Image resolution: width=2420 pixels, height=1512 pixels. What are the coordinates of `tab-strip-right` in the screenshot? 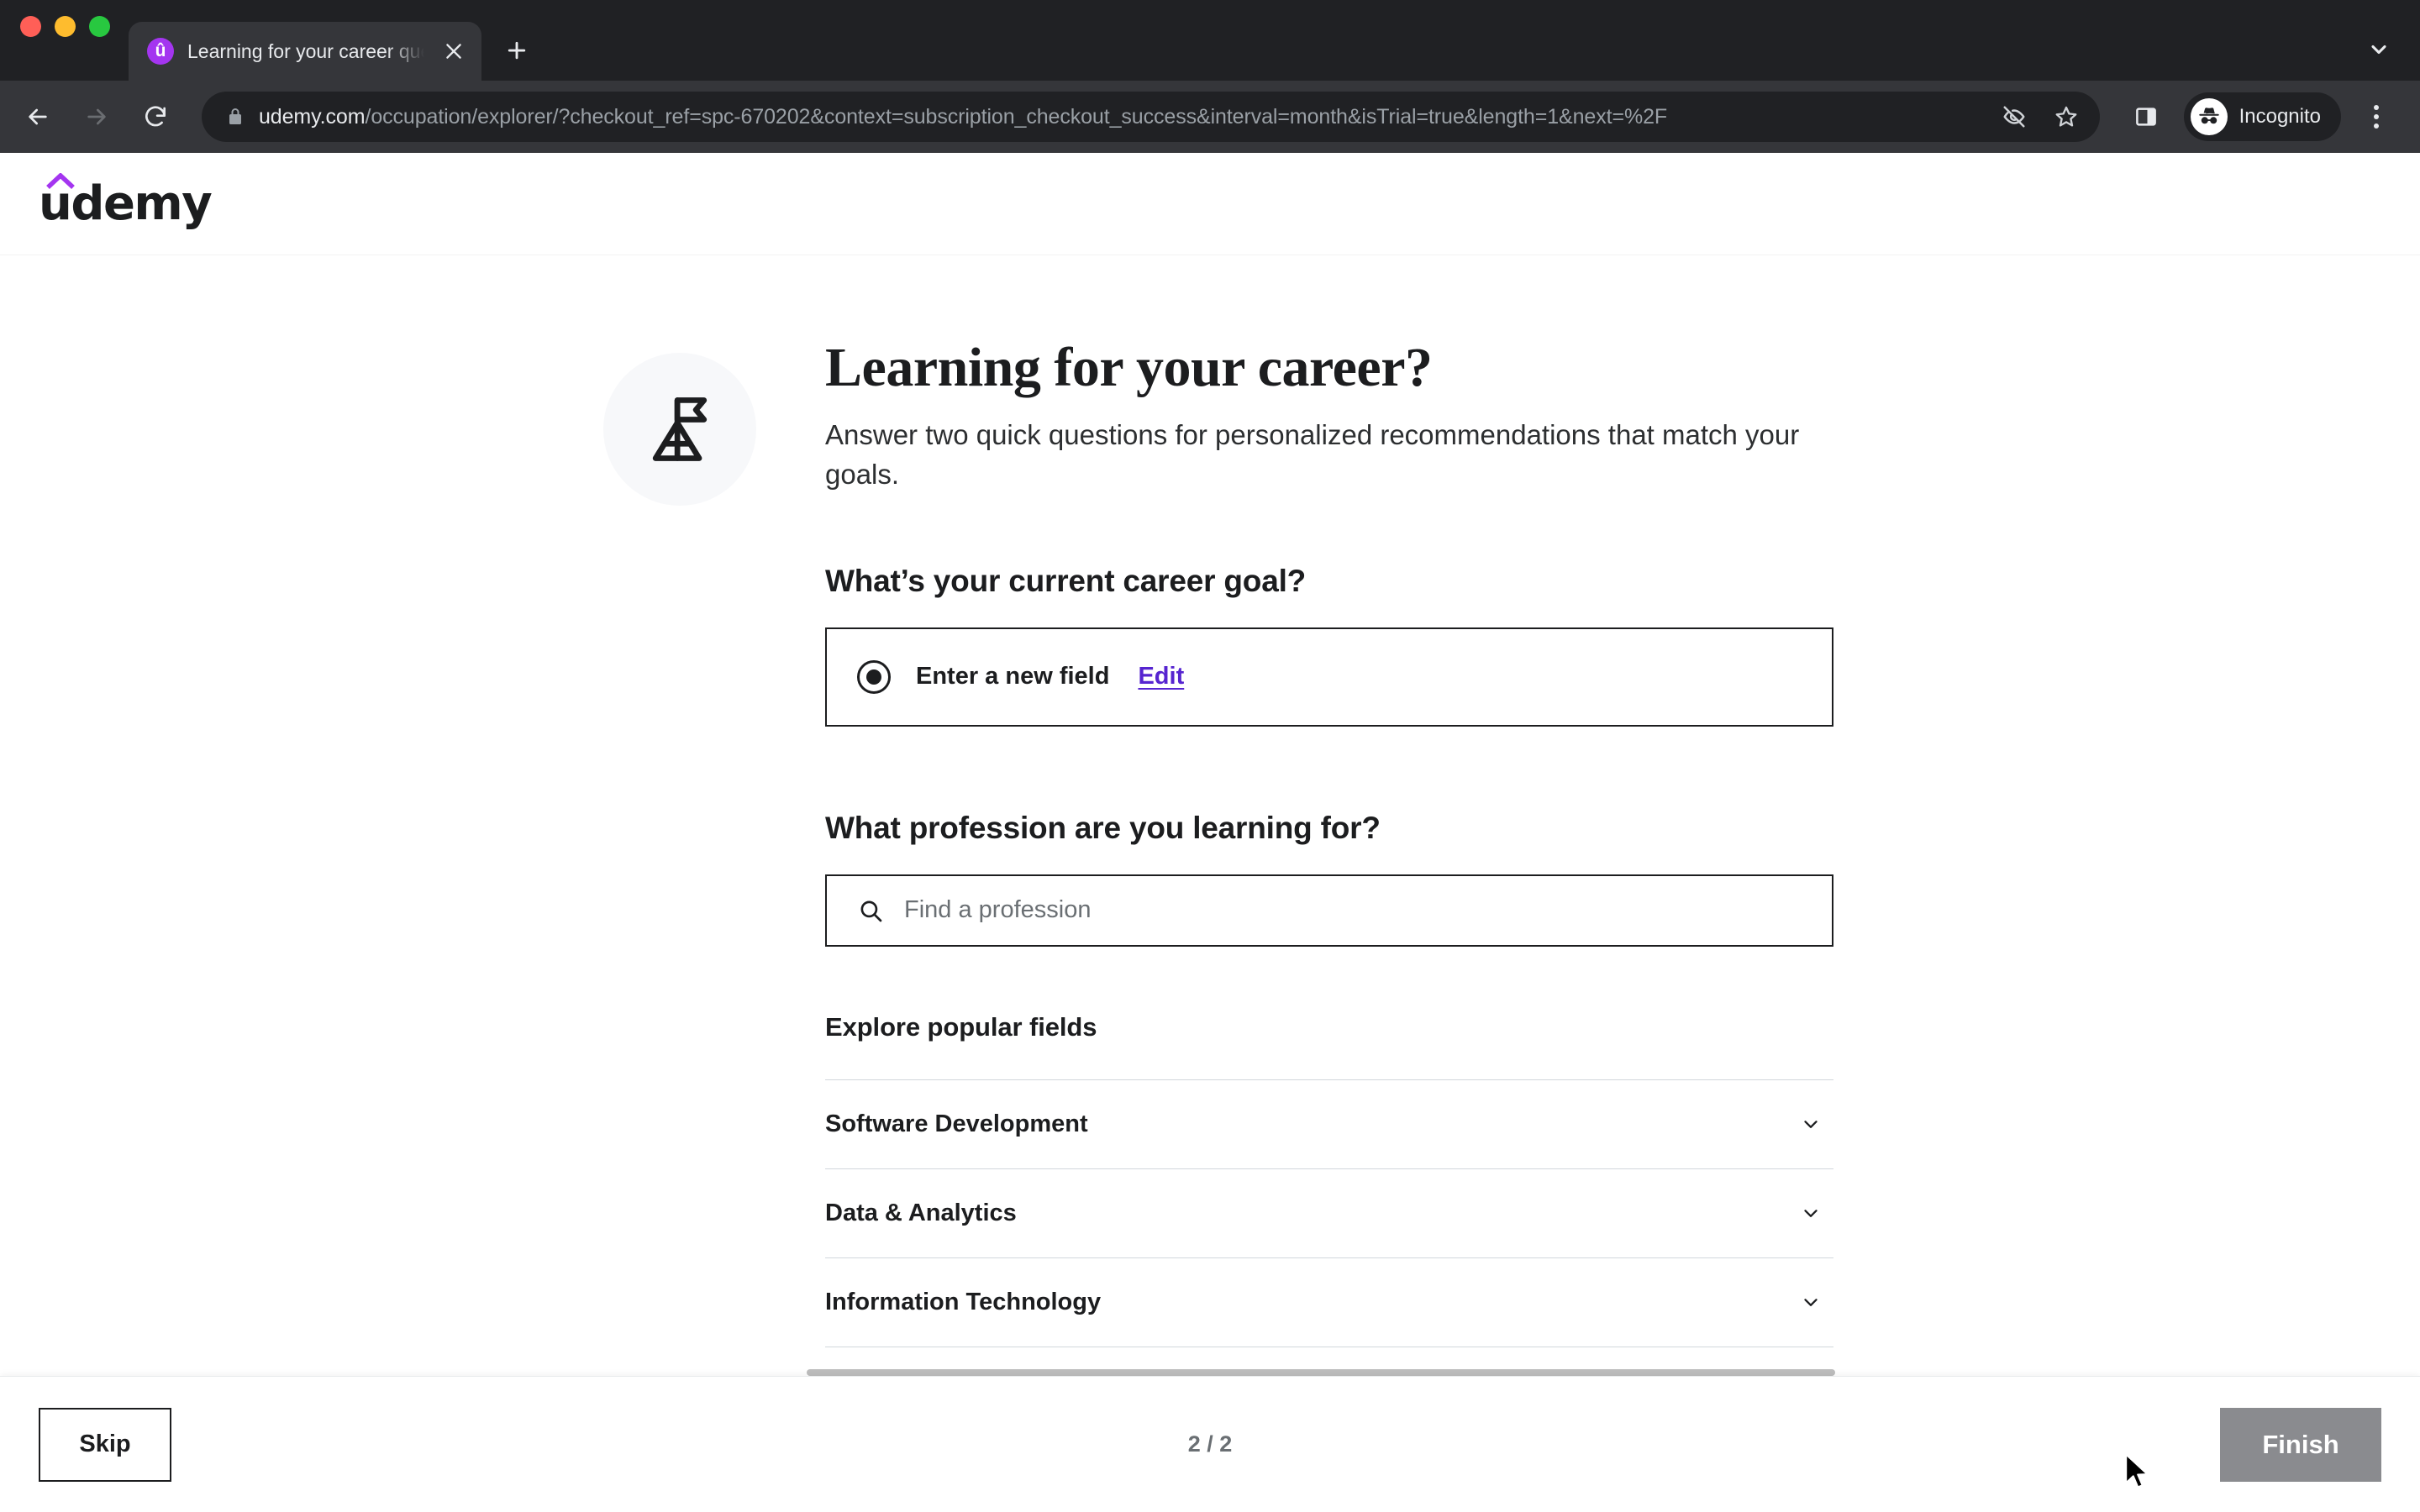 It's located at (2379, 49).